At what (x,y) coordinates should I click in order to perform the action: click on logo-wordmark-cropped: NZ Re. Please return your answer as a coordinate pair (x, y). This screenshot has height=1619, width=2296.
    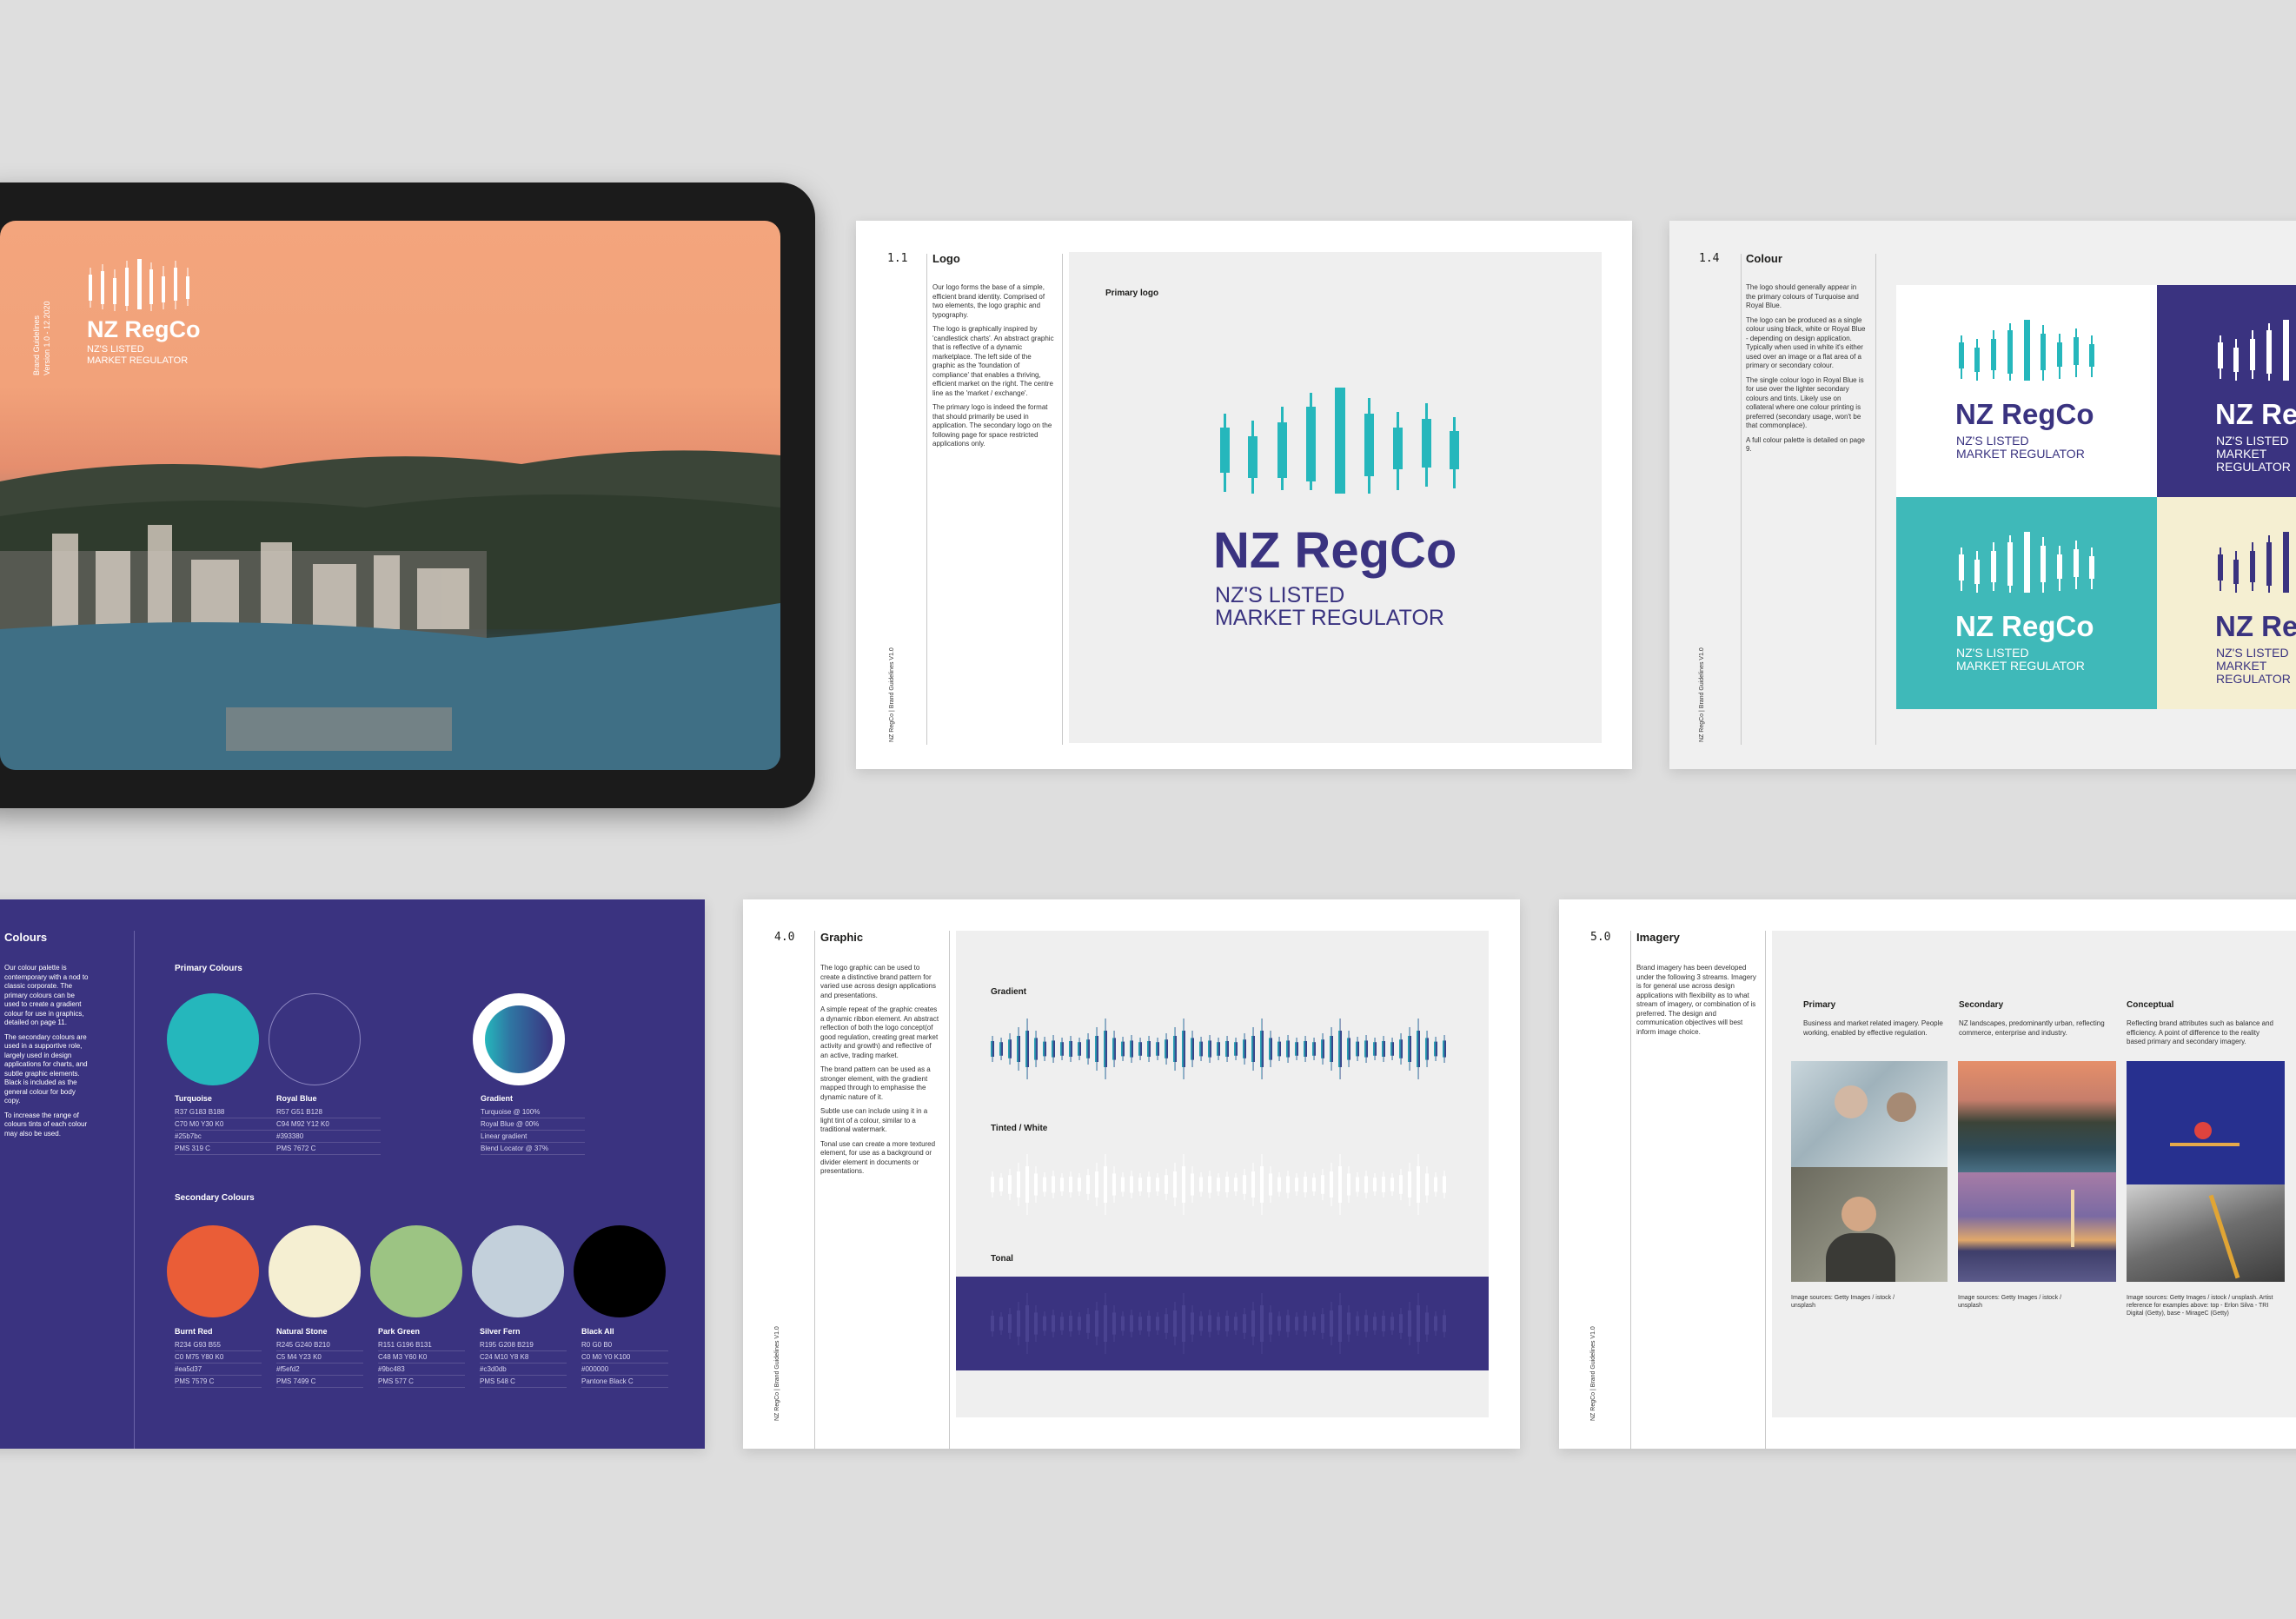
    Looking at the image, I should click on (2255, 626).